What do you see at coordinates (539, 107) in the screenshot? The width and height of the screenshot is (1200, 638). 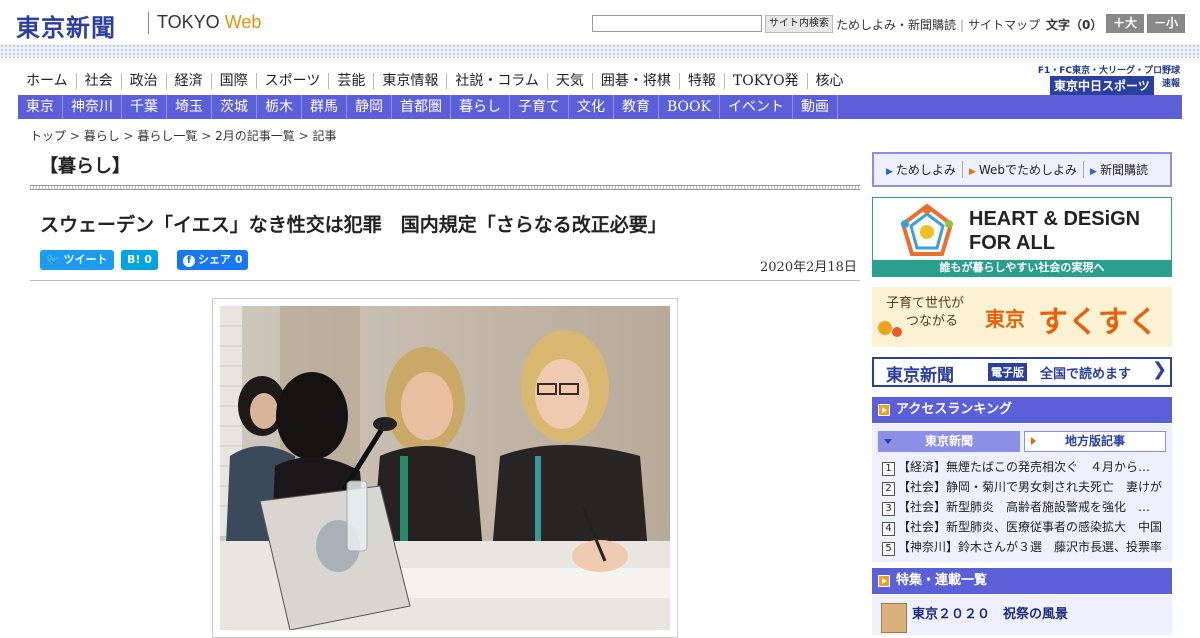 I see `nav-sub-item: 子育て` at bounding box center [539, 107].